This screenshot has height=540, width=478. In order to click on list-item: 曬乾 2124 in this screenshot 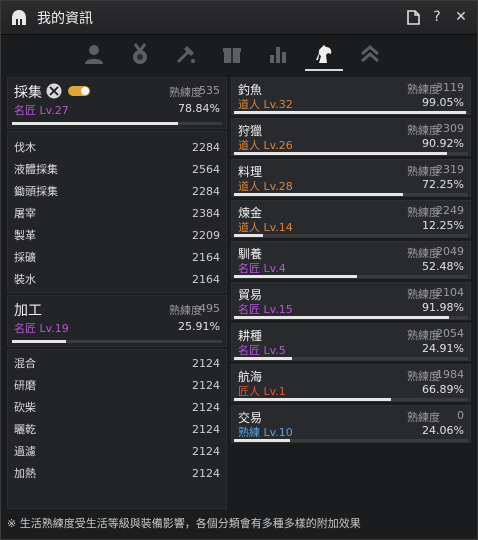, I will do `click(117, 429)`.